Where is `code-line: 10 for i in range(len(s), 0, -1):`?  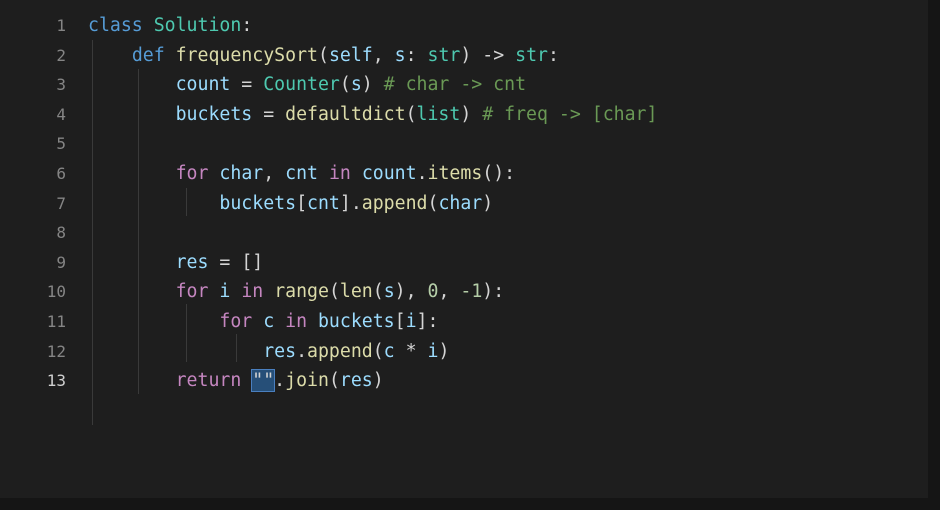
code-line: 10 for i in range(len(s), 0, -1): is located at coordinates (464, 291).